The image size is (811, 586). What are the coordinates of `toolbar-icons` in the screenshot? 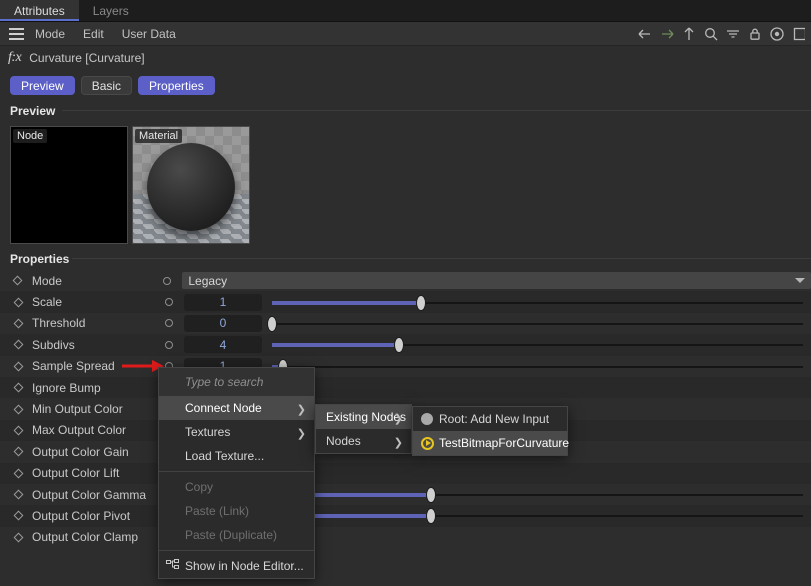 It's located at (723, 34).